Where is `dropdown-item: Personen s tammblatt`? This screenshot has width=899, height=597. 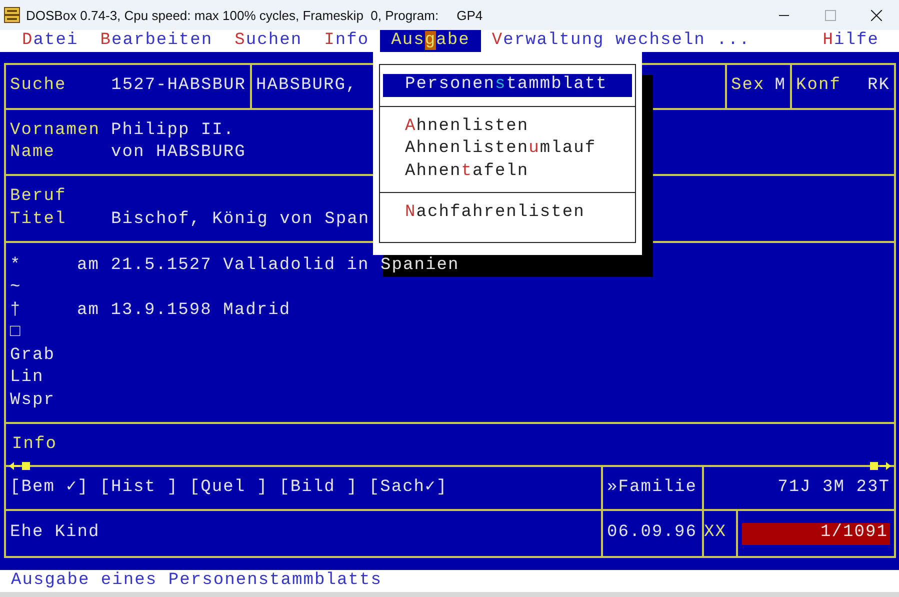 dropdown-item: Personen s tammblatt is located at coordinates (507, 85).